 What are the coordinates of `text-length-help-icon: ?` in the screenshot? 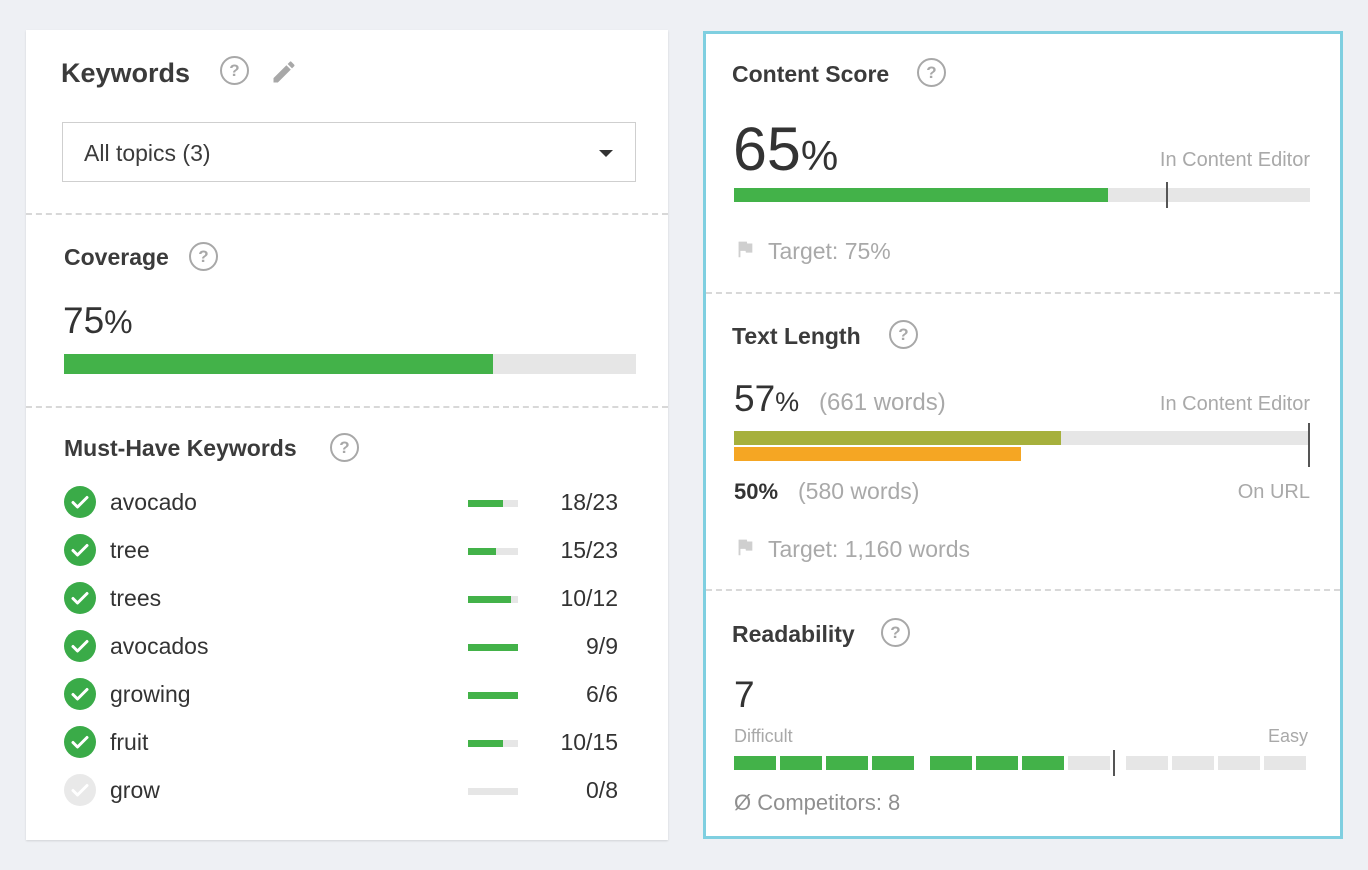 It's located at (903, 334).